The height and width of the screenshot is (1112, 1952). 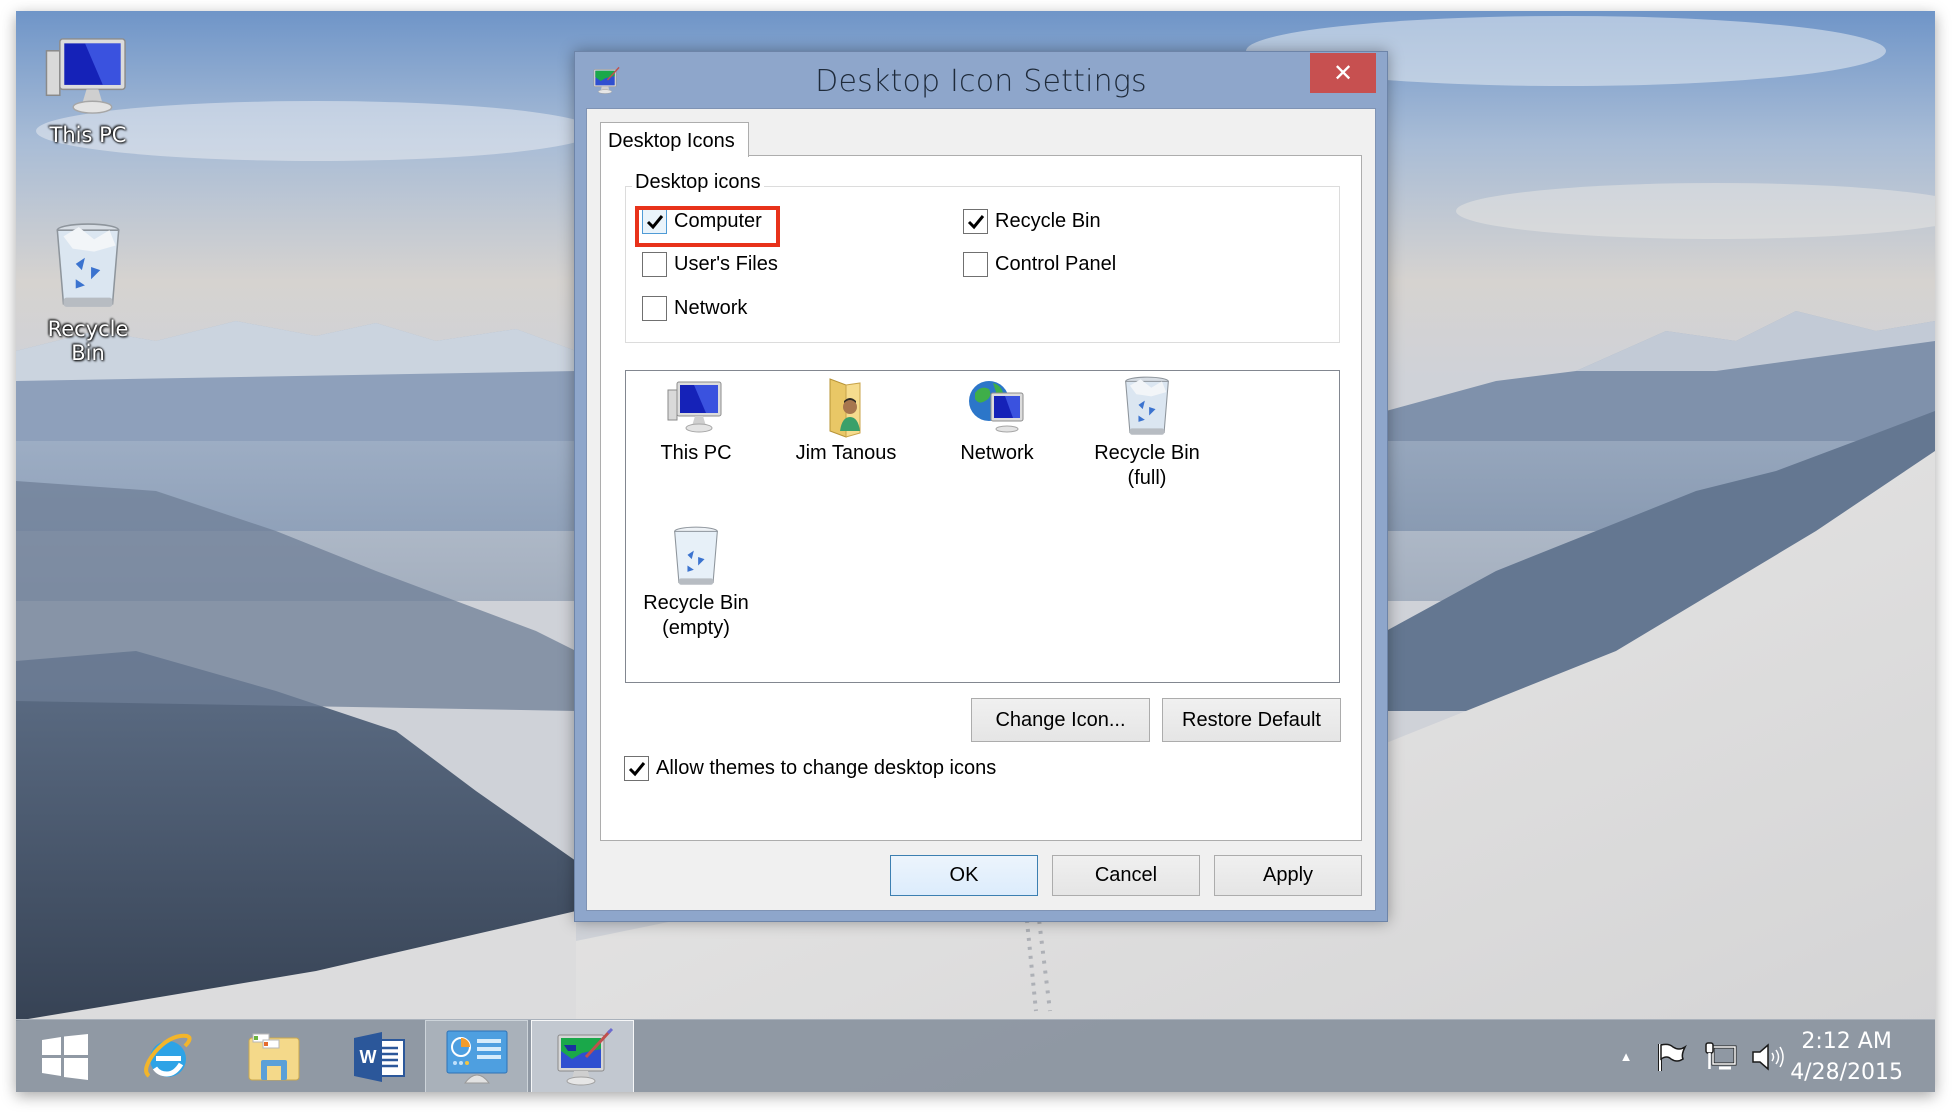 What do you see at coordinates (696, 555) in the screenshot?
I see `recycle-bin-empty-icon` at bounding box center [696, 555].